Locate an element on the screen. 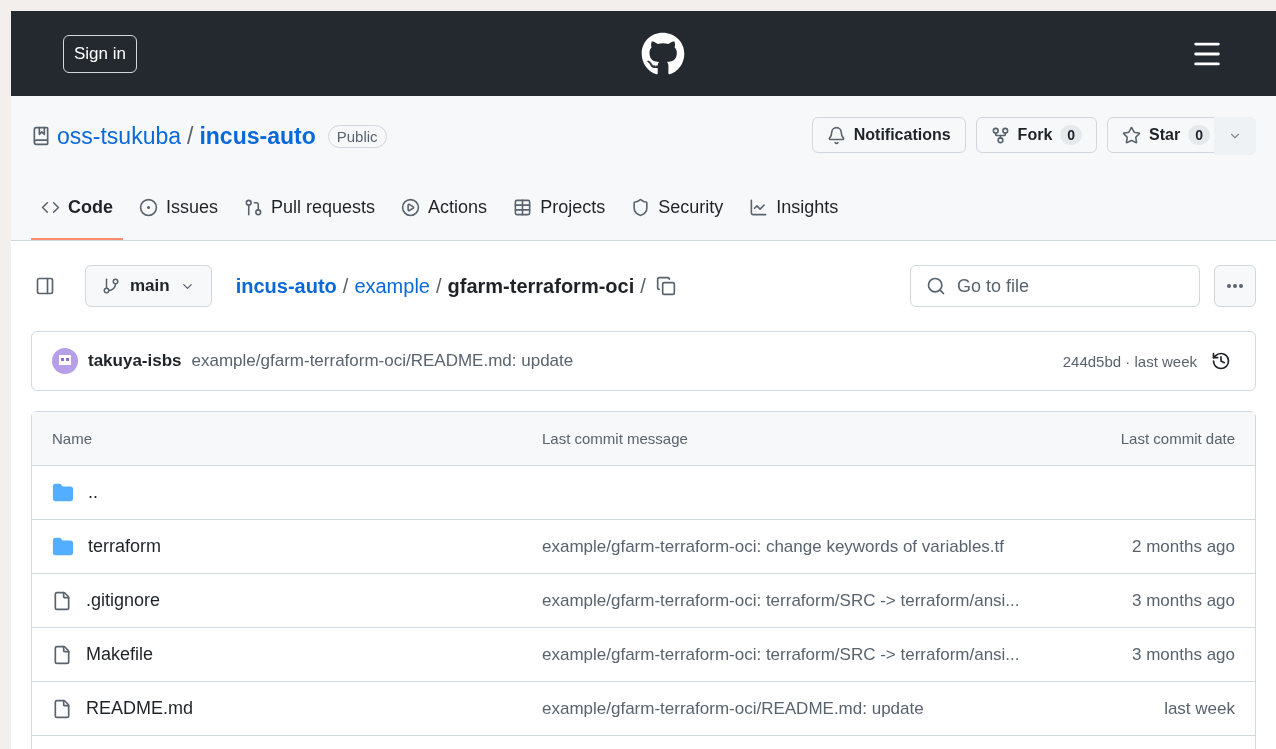  column-header: Name is located at coordinates (72, 438).